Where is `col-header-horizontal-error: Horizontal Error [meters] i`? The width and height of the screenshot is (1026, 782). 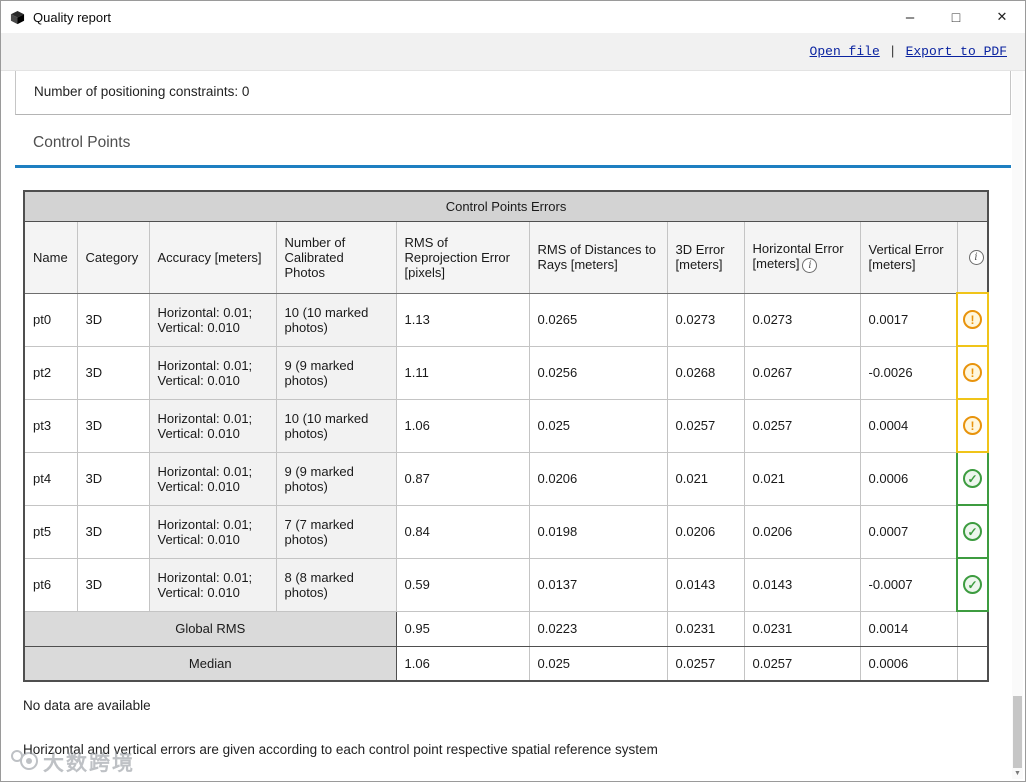 col-header-horizontal-error: Horizontal Error [meters] i is located at coordinates (802, 257).